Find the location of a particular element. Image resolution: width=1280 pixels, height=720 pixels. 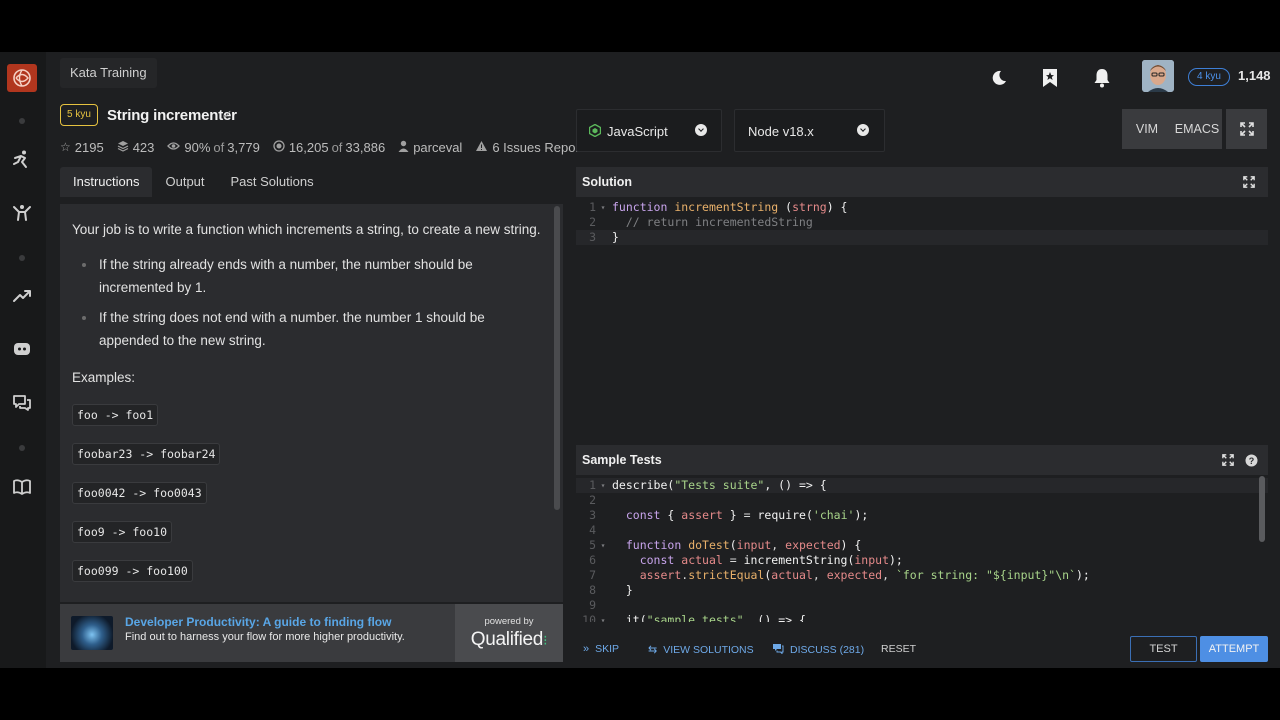

bell-icon is located at coordinates (1102, 78).